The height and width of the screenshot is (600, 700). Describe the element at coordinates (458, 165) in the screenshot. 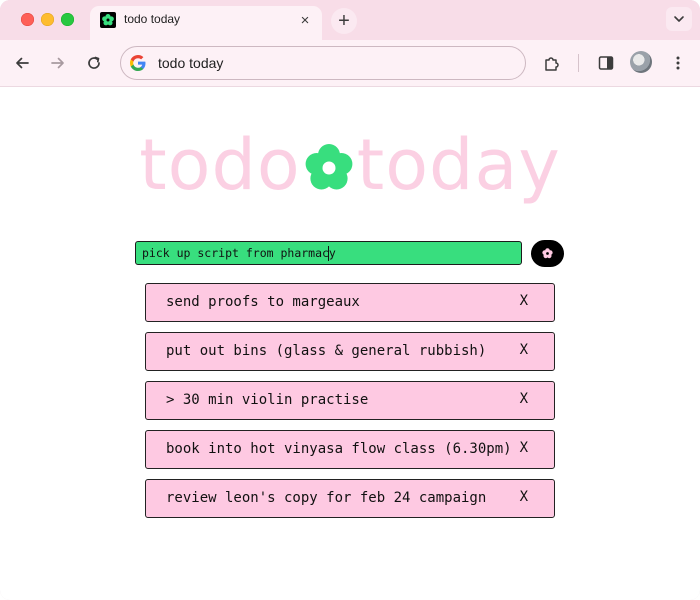

I see `logo-text-right: today` at that location.